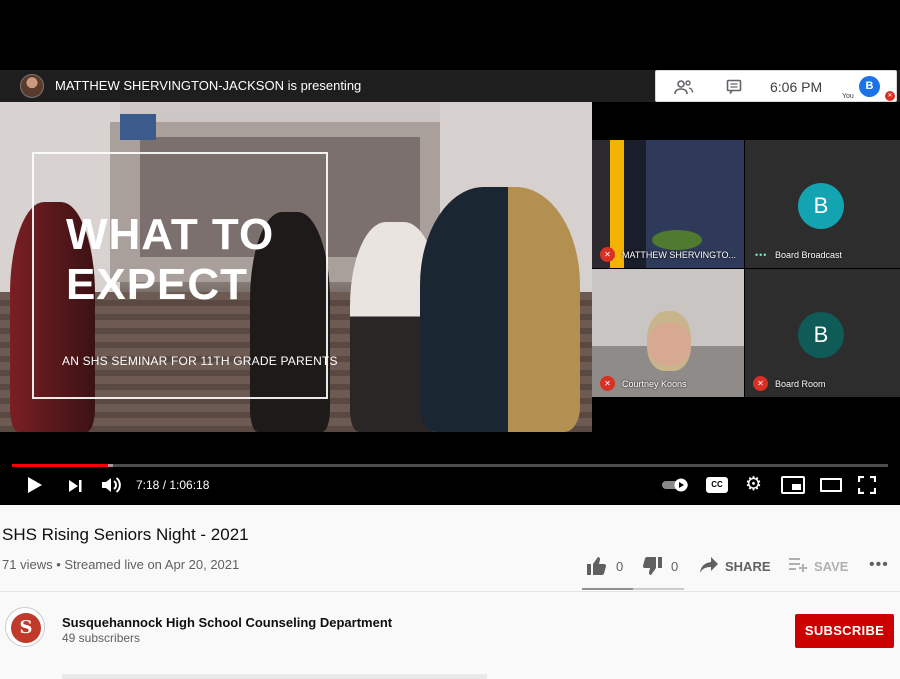  Describe the element at coordinates (709, 565) in the screenshot. I see `share-arrow-icon` at that location.